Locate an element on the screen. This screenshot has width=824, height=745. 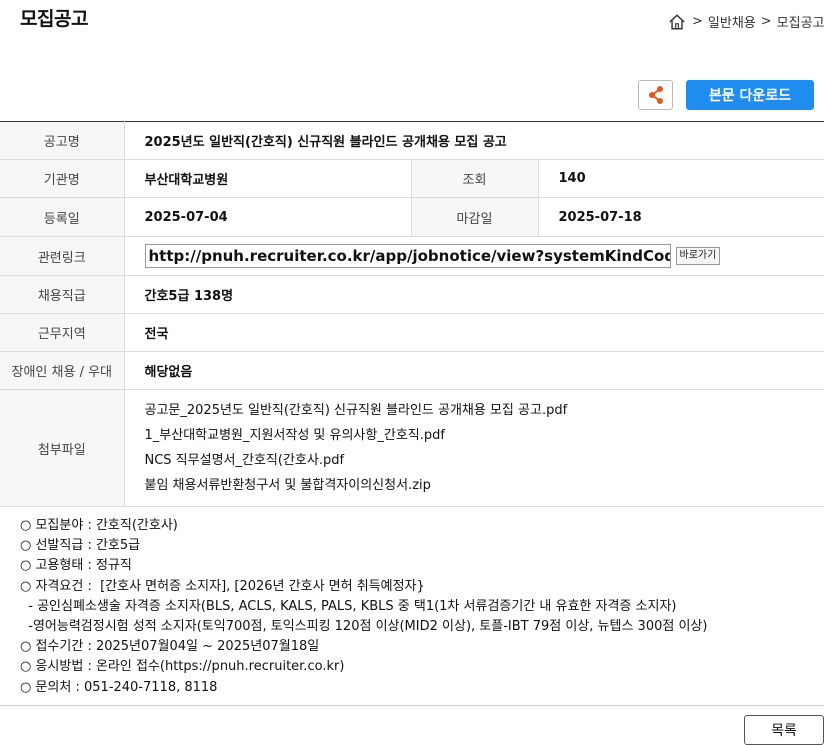
views-value: 140 is located at coordinates (681, 178).